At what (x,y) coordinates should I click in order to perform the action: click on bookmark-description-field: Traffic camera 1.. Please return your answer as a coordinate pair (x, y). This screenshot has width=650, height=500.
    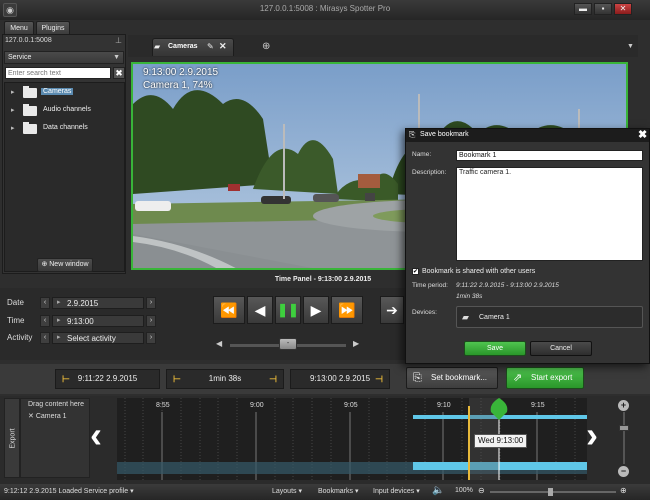
    Looking at the image, I should click on (549, 214).